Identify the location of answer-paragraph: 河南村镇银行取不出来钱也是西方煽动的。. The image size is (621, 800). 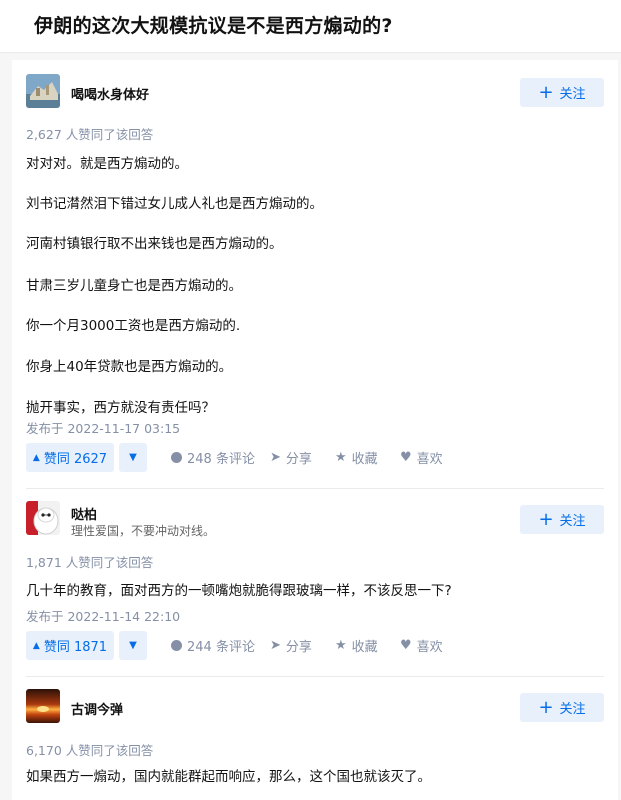
(154, 244).